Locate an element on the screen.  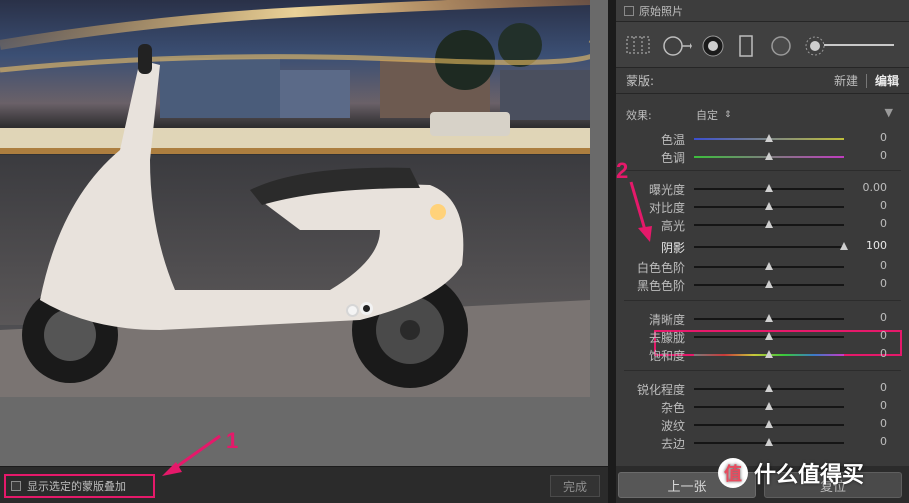
slider-row: 曝光度 0.00 is located at coordinates (762, 189).